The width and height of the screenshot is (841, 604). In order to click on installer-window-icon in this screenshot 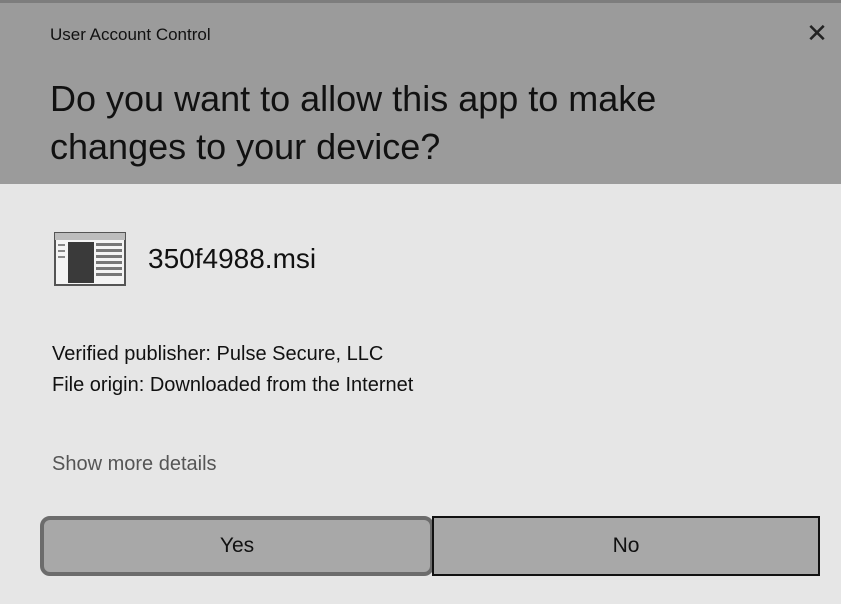, I will do `click(90, 259)`.